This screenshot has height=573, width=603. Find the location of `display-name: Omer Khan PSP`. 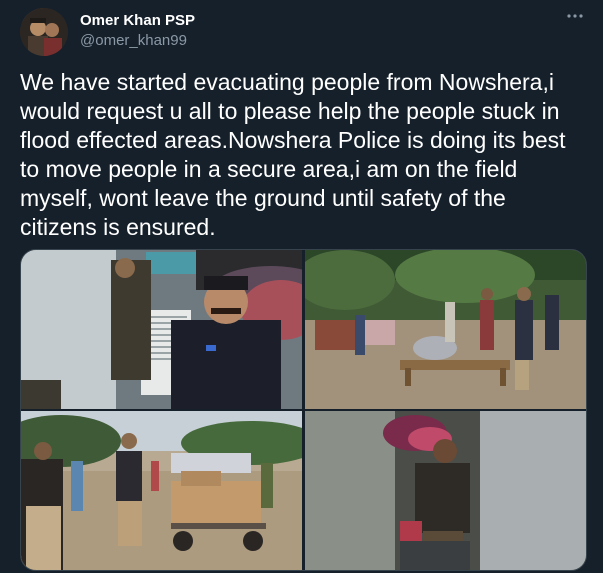

display-name: Omer Khan PSP is located at coordinates (137, 20).